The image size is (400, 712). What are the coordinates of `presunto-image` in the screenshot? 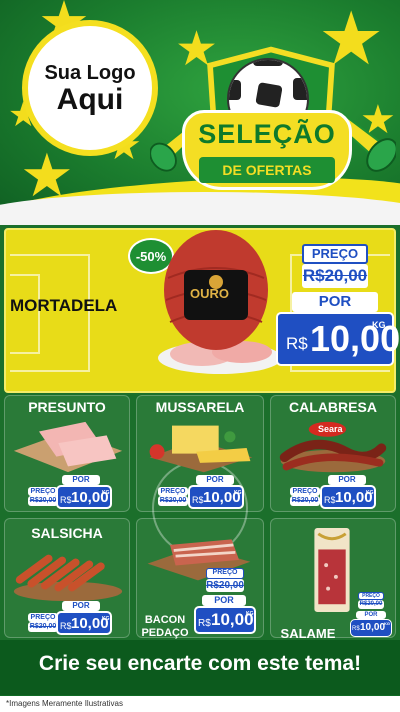 It's located at (68, 447).